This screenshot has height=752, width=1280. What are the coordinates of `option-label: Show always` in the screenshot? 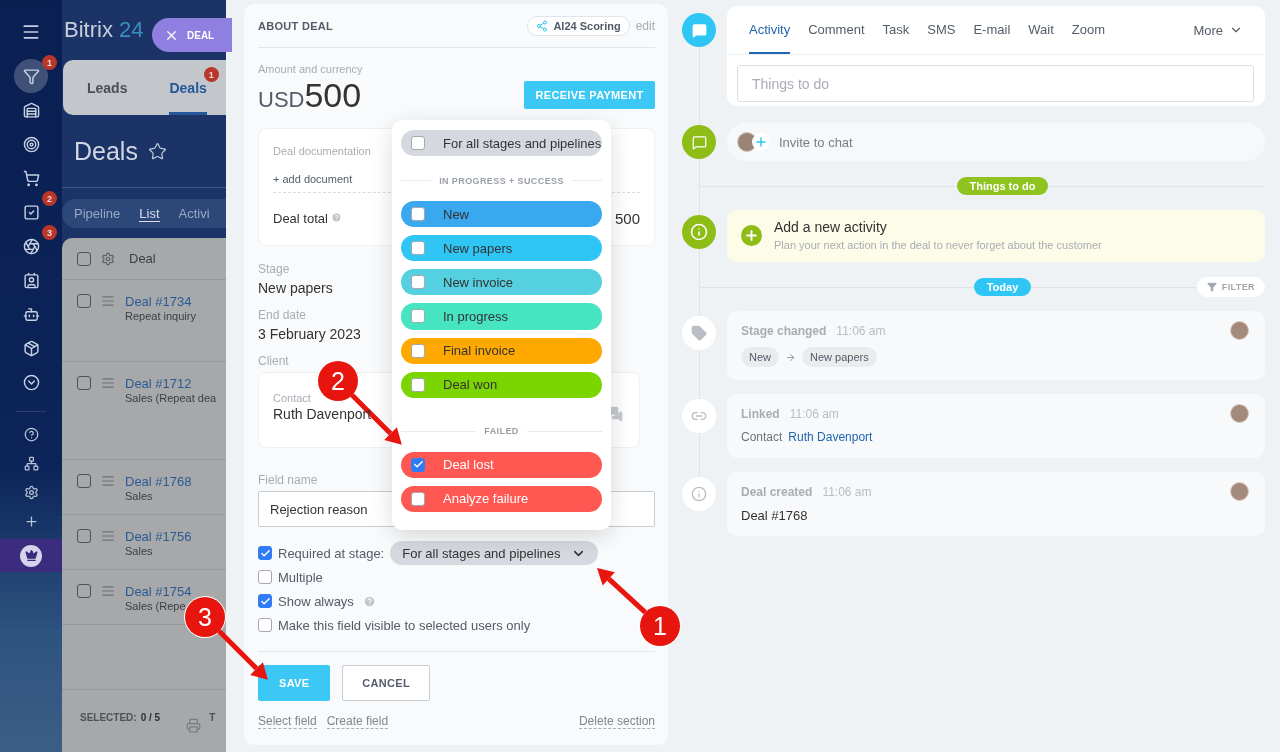 It's located at (316, 601).